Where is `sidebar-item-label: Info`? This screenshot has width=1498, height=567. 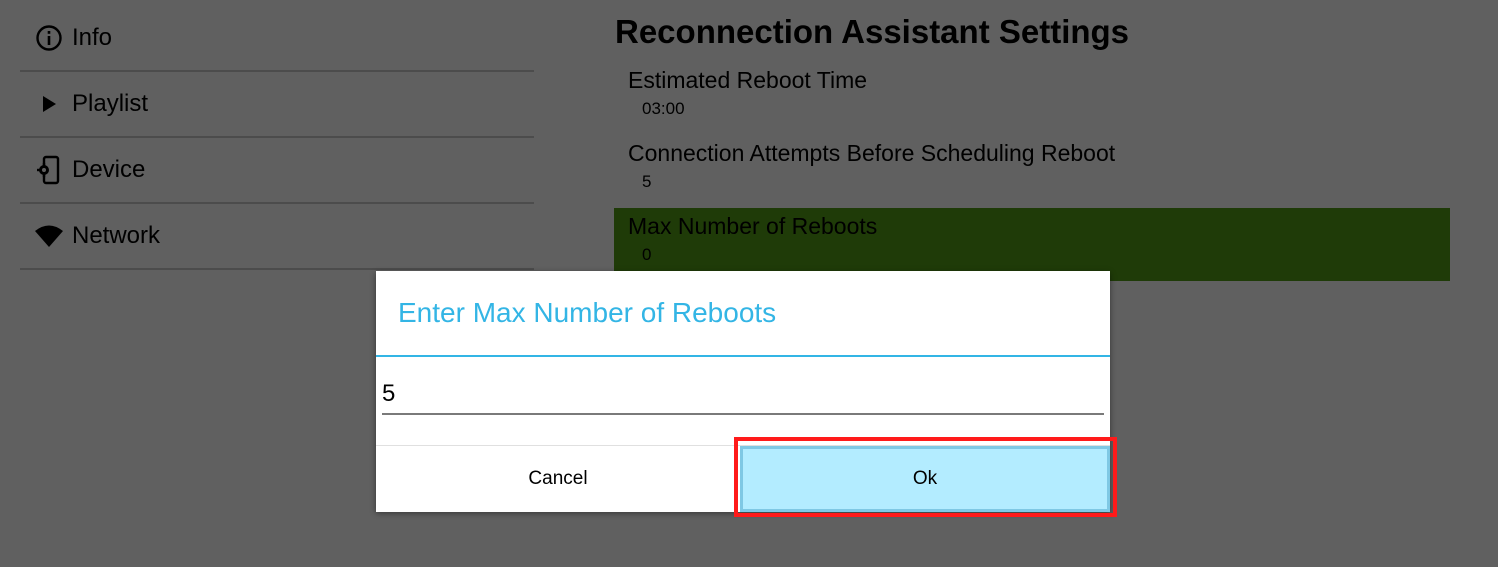
sidebar-item-label: Info is located at coordinates (92, 37).